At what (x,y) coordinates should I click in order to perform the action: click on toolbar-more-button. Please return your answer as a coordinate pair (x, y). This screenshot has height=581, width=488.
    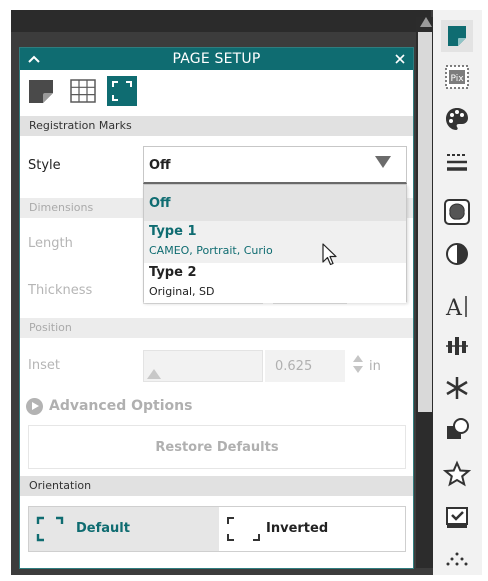
    Looking at the image, I should click on (457, 561).